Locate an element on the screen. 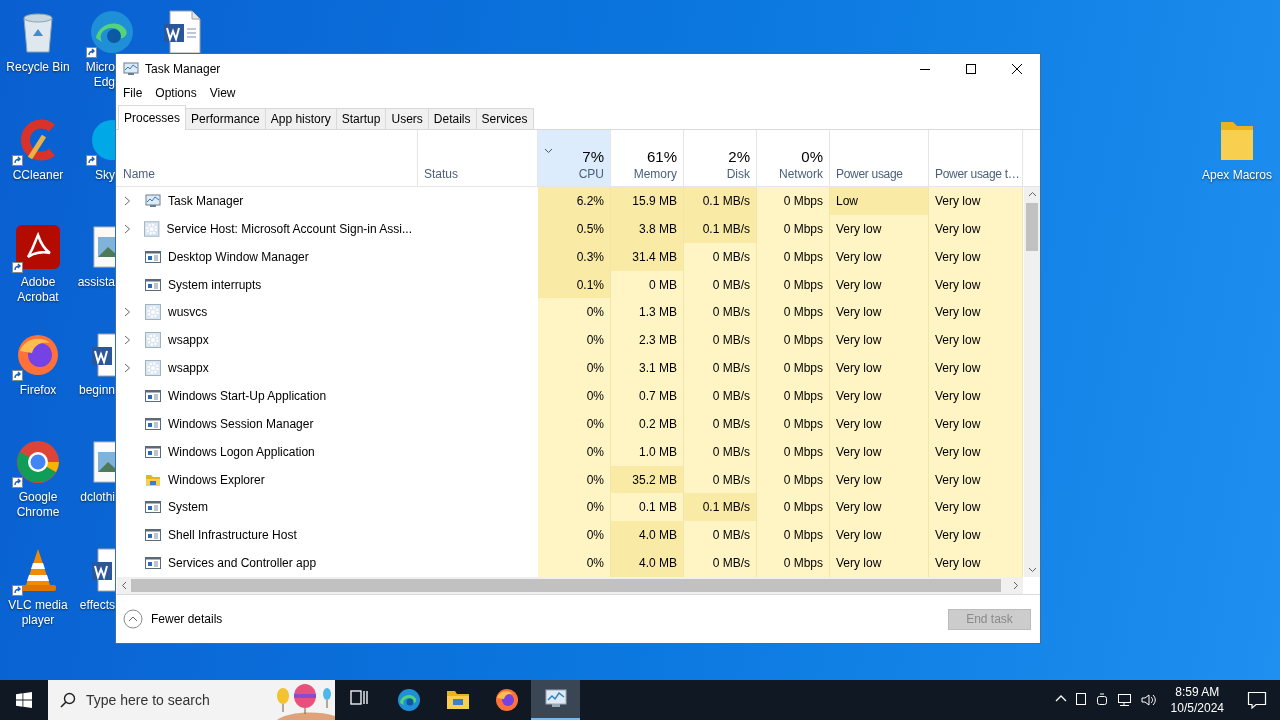 The width and height of the screenshot is (1280, 720). tab: Services is located at coordinates (504, 118).